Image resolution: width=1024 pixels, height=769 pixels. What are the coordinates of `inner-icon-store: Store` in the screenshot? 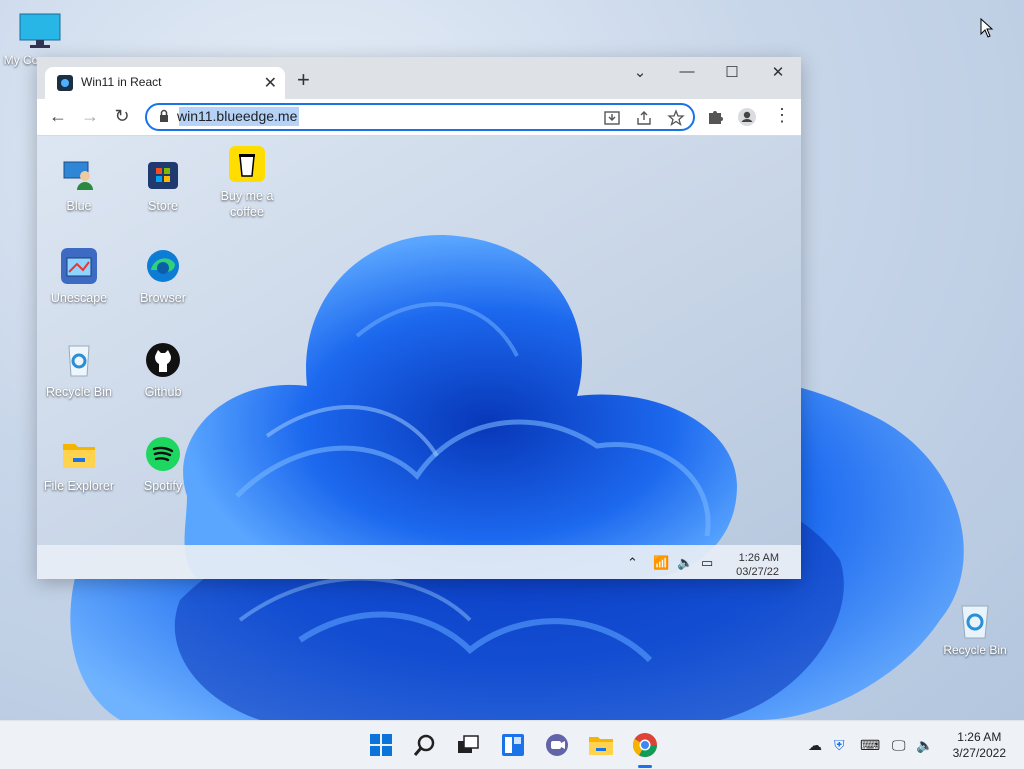 It's located at (163, 185).